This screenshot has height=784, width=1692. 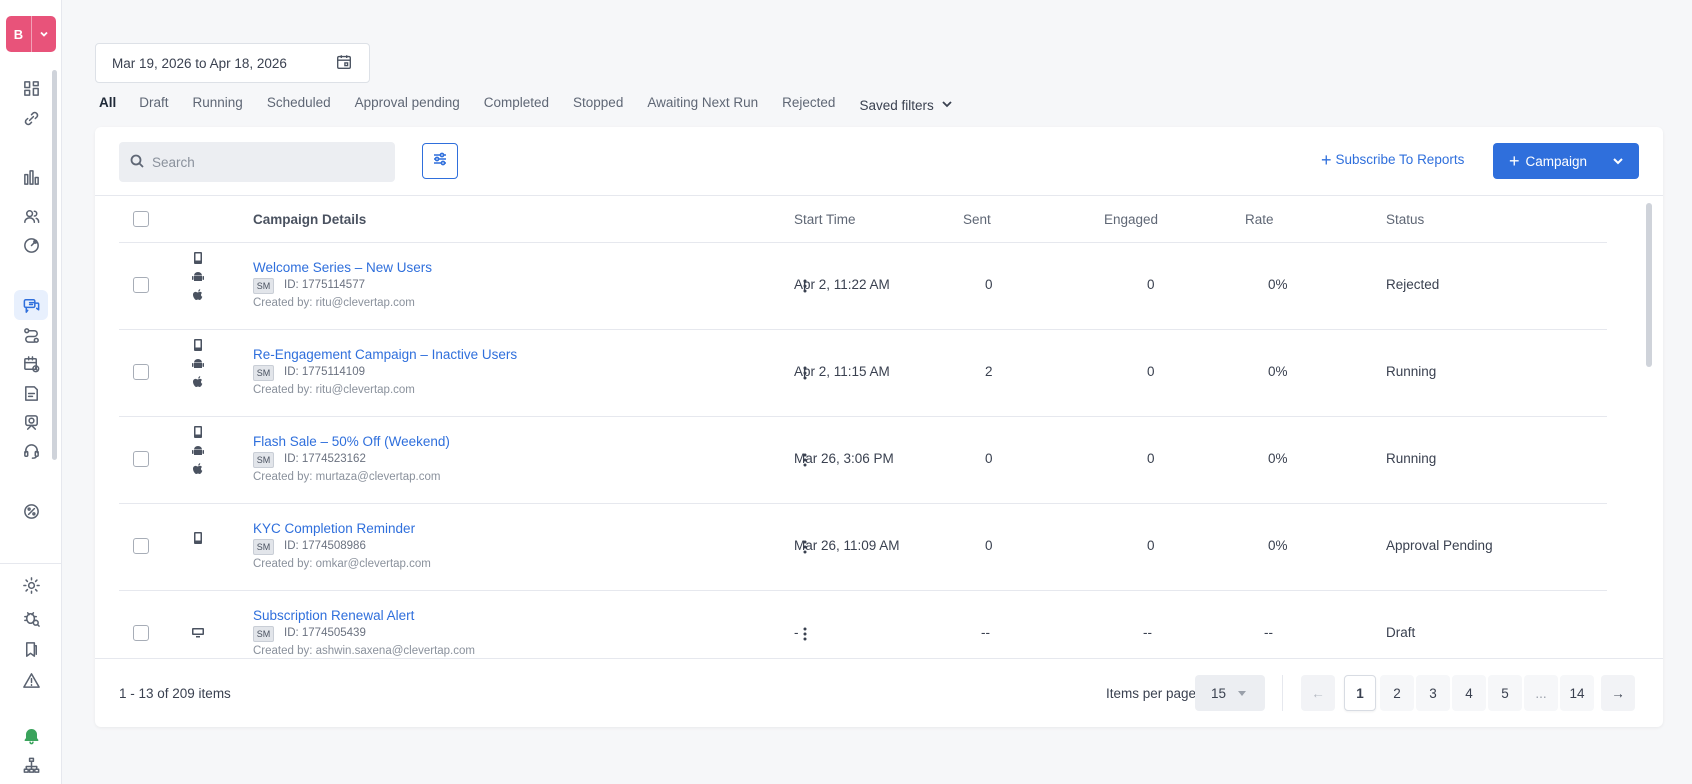 What do you see at coordinates (324, 372) in the screenshot?
I see `campaign-id: ID: 1775114109` at bounding box center [324, 372].